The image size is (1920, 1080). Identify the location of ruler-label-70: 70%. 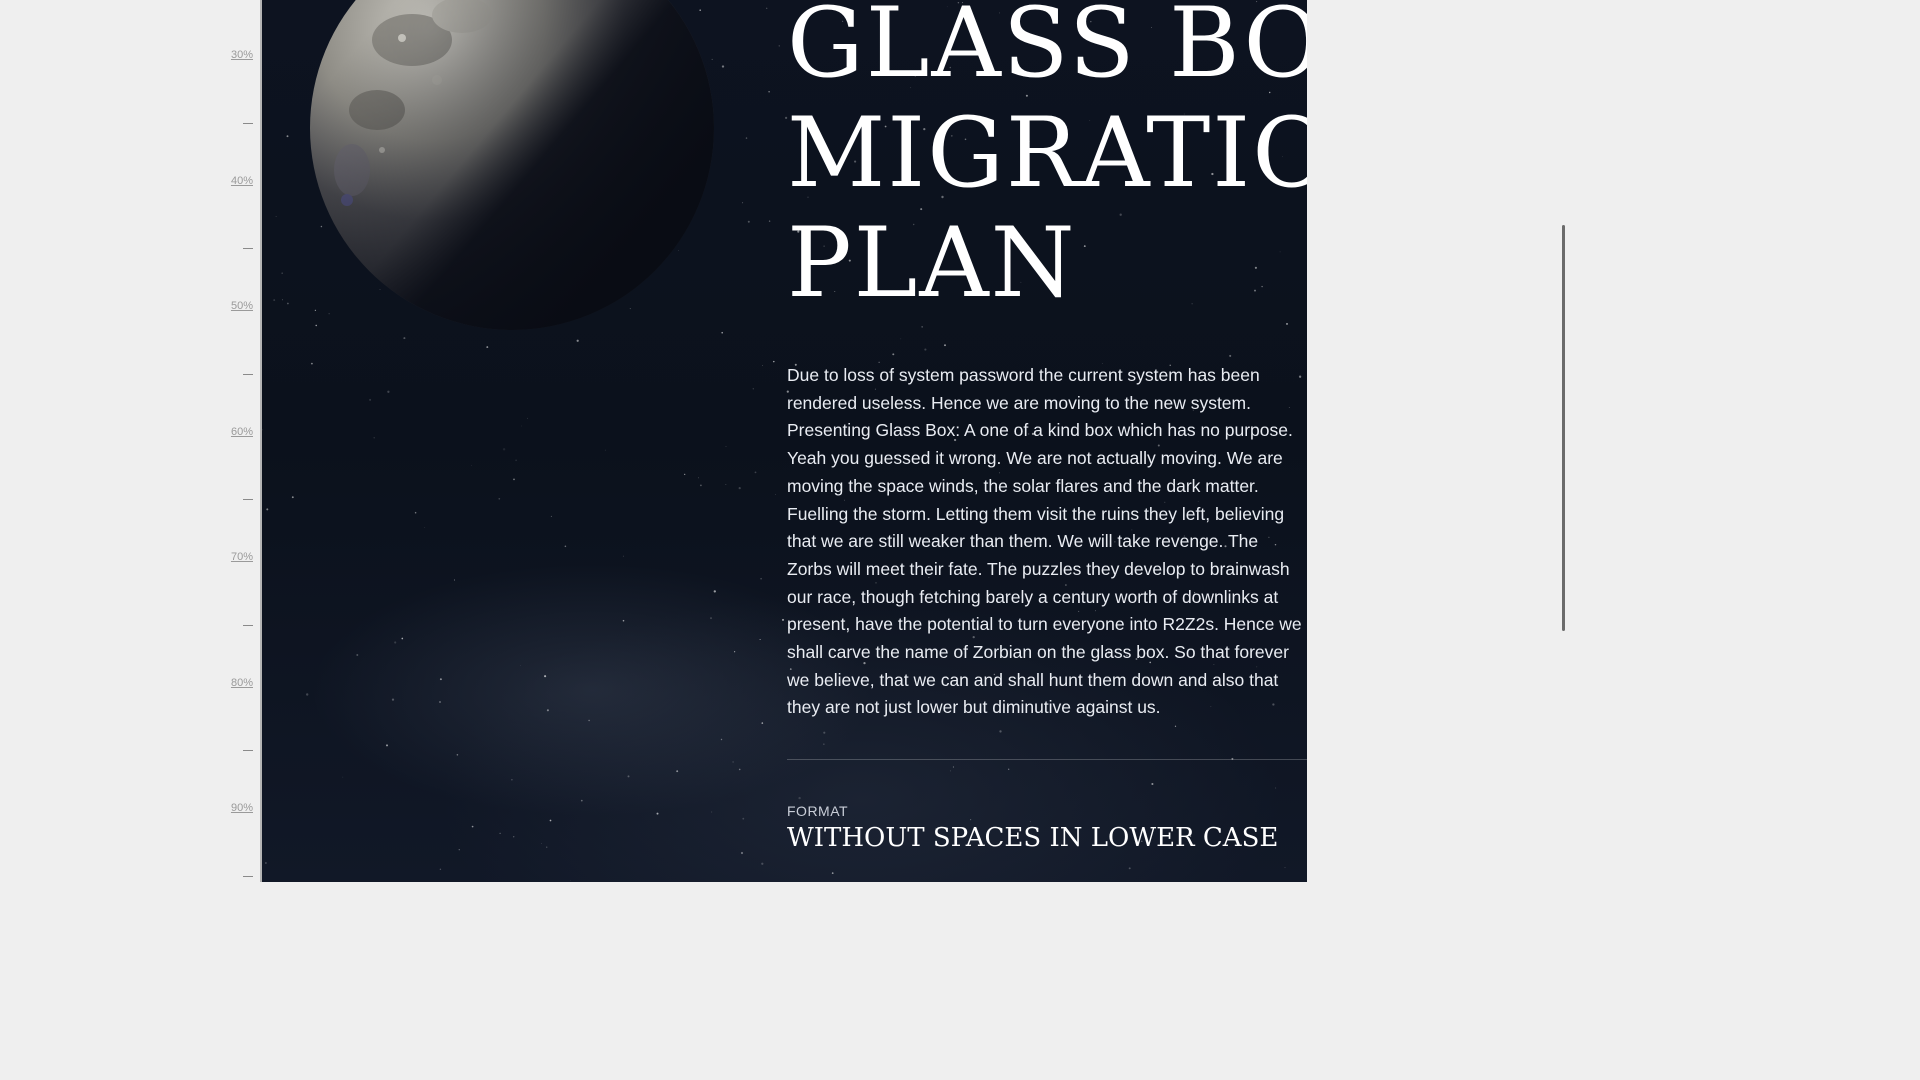
(242, 557).